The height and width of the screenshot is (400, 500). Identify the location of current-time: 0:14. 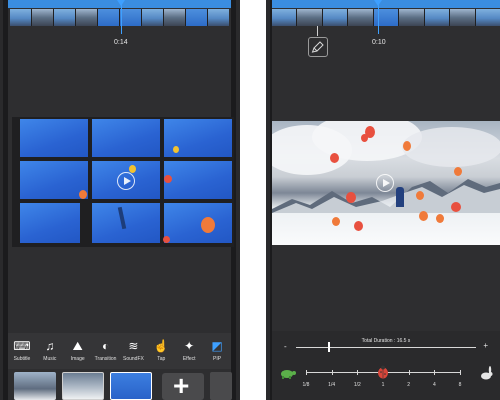
(121, 42).